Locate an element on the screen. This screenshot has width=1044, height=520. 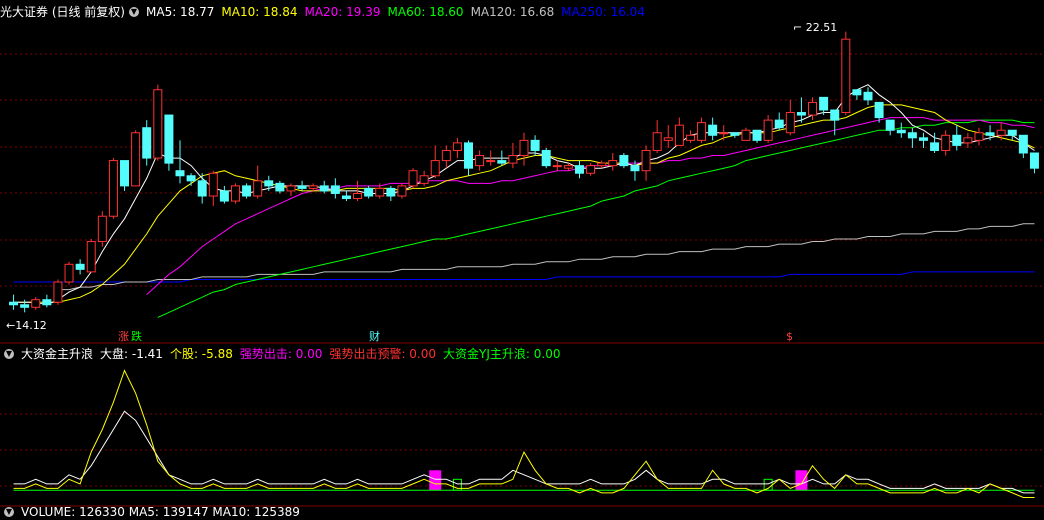
low-price-value: 14.12 is located at coordinates (31, 325).